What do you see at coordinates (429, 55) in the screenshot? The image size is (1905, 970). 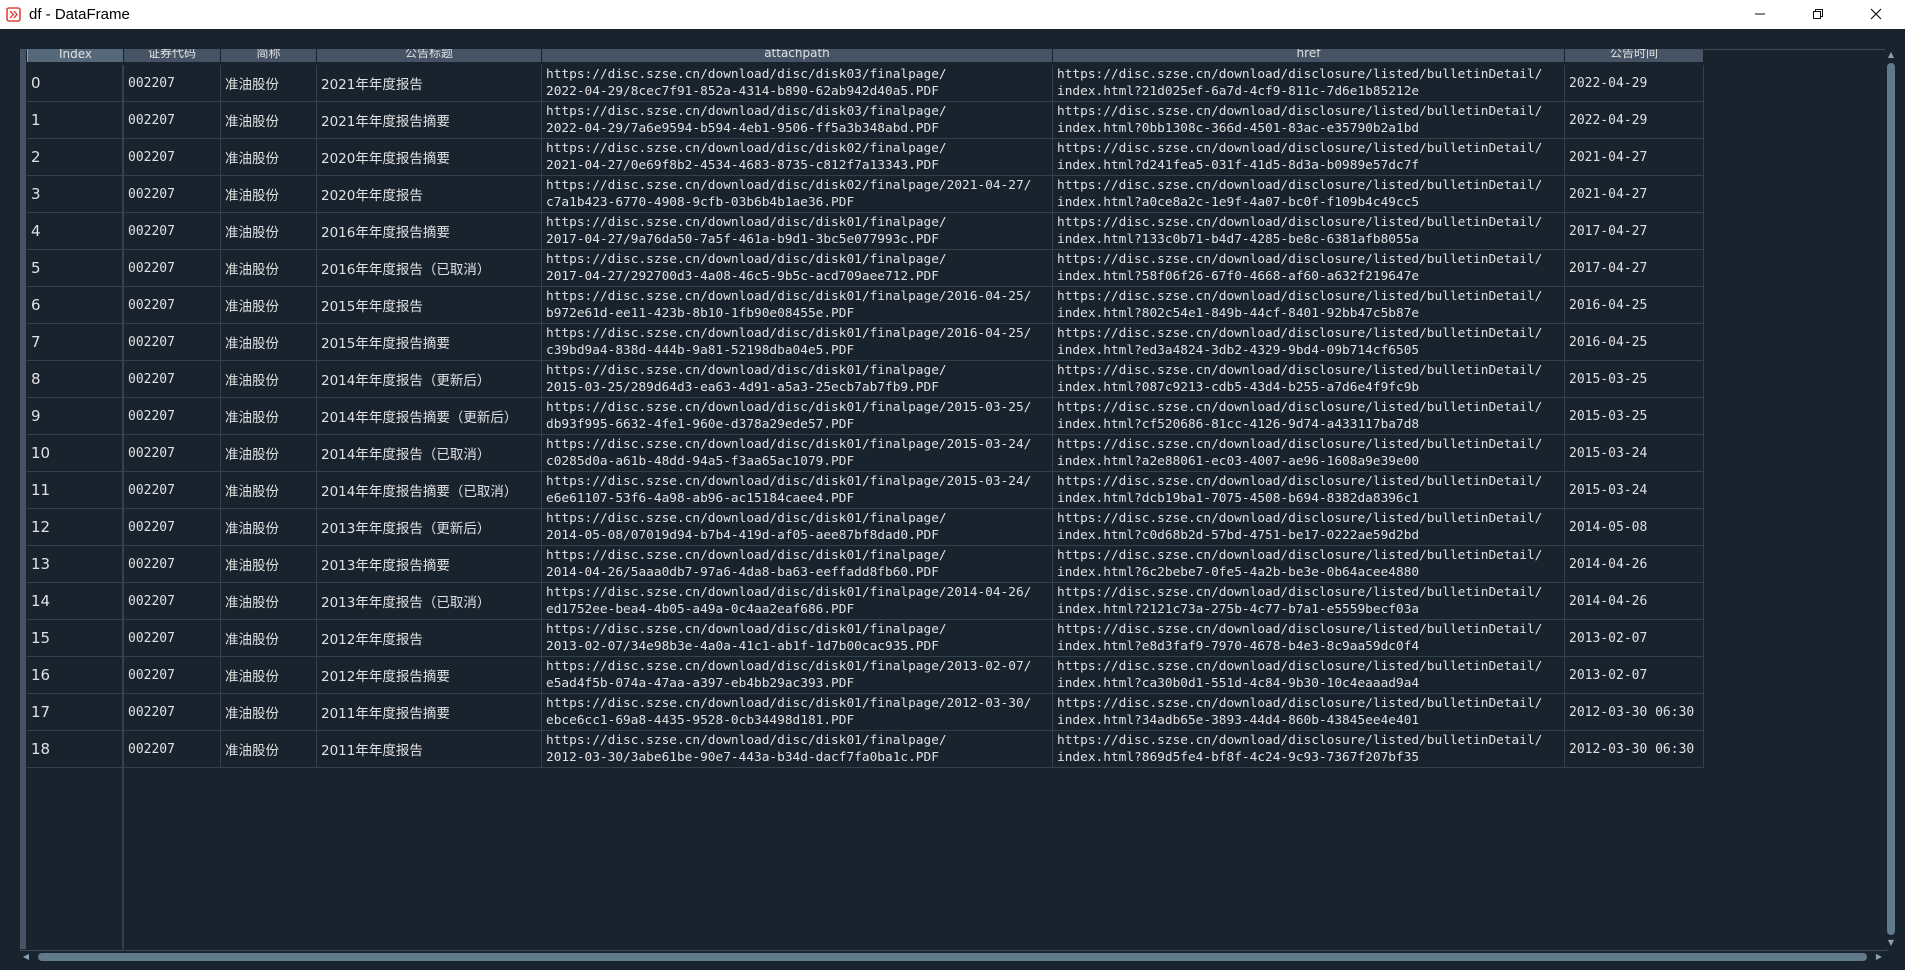 I see `column-header-title: 公告标题` at bounding box center [429, 55].